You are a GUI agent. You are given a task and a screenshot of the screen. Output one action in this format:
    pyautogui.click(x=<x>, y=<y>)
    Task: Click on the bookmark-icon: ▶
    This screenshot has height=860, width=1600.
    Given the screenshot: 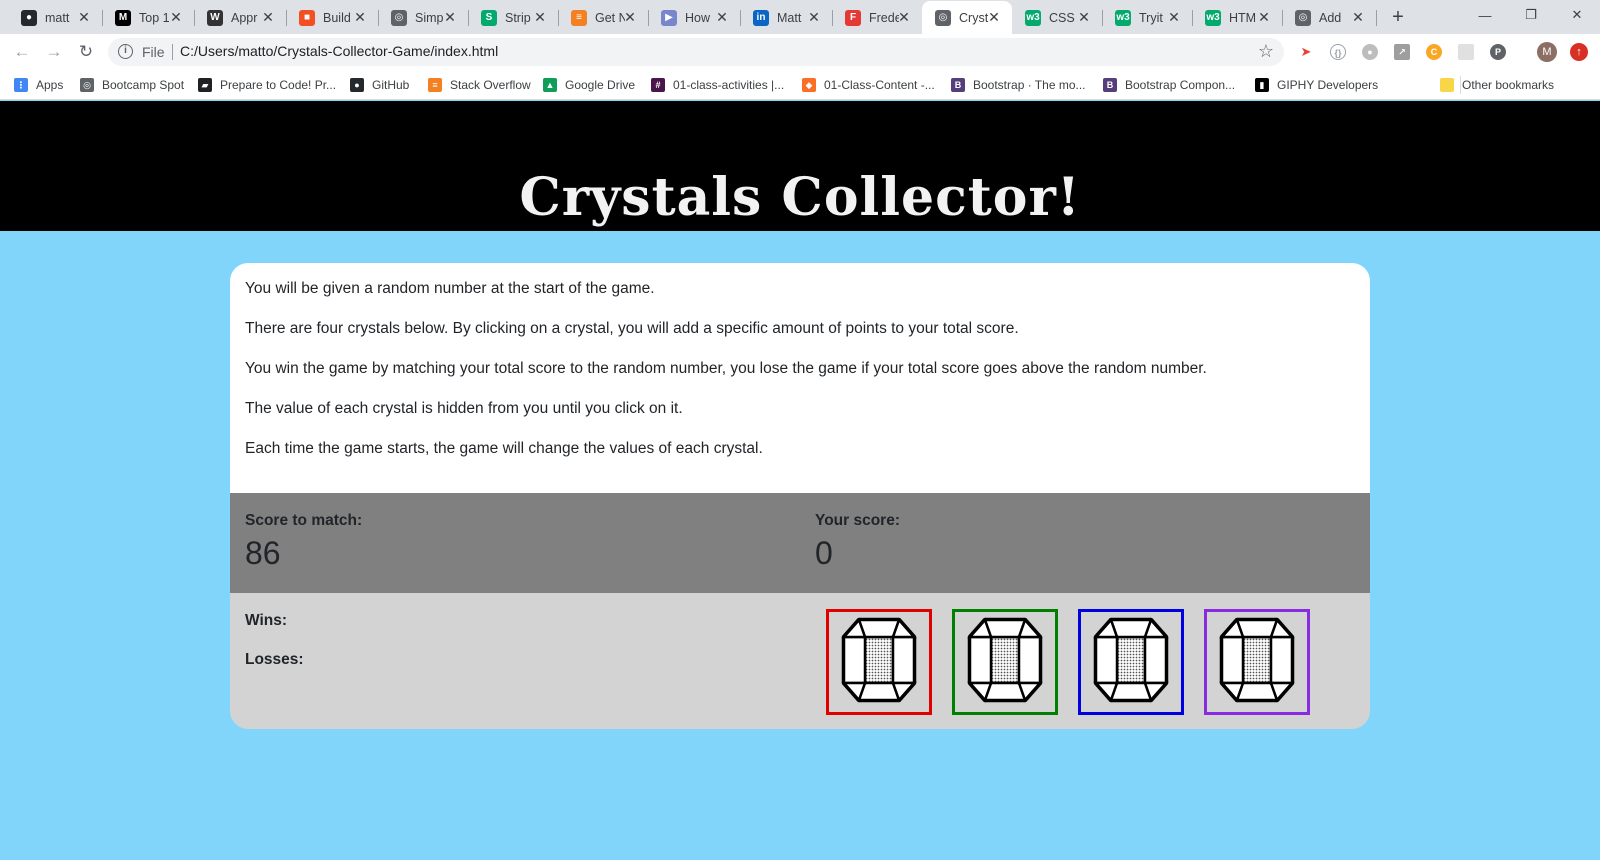 What is the action you would take?
    pyautogui.click(x=669, y=17)
    